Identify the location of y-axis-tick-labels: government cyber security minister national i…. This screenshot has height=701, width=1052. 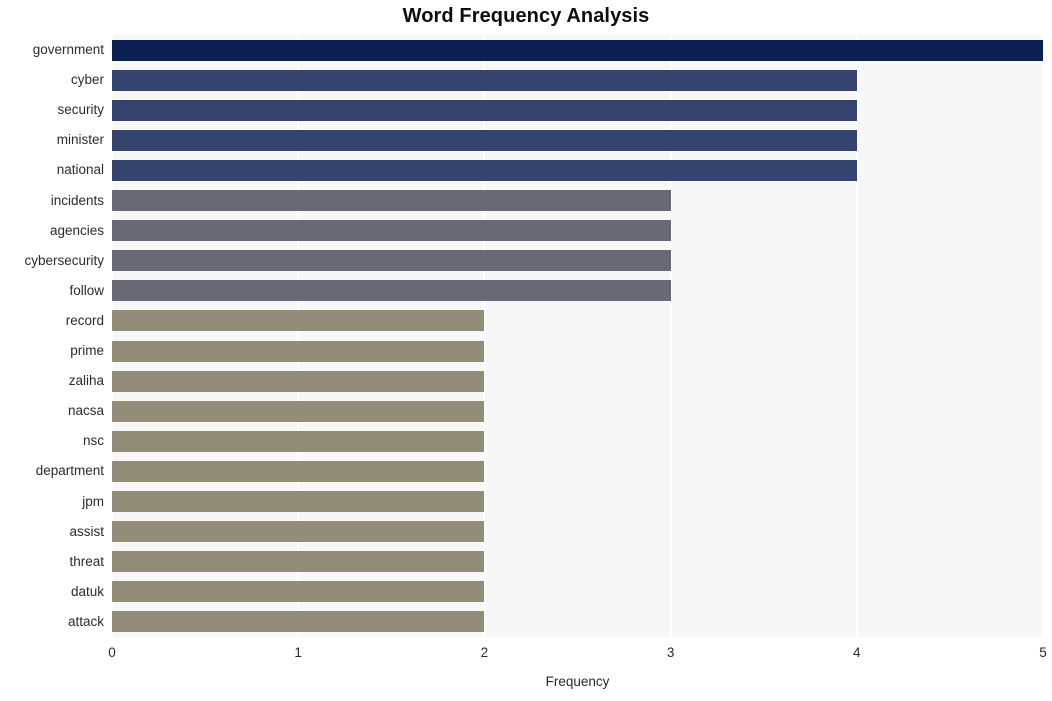
(52, 336).